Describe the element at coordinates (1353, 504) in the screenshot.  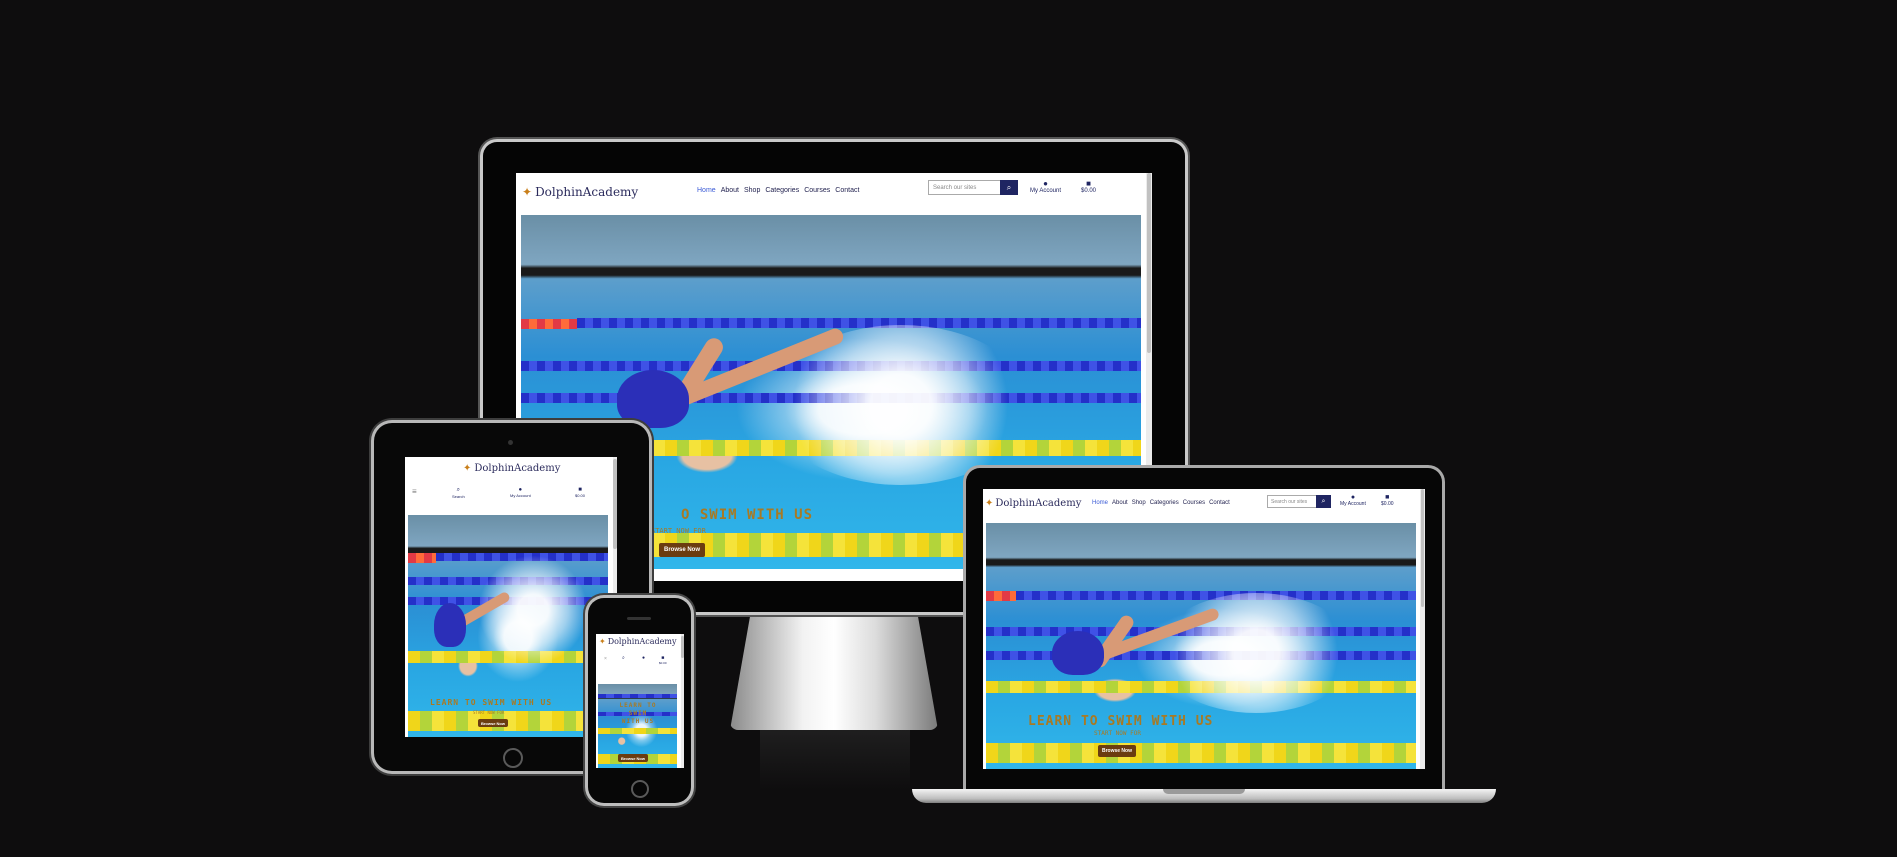
I see `account-label-laptop: My Account` at that location.